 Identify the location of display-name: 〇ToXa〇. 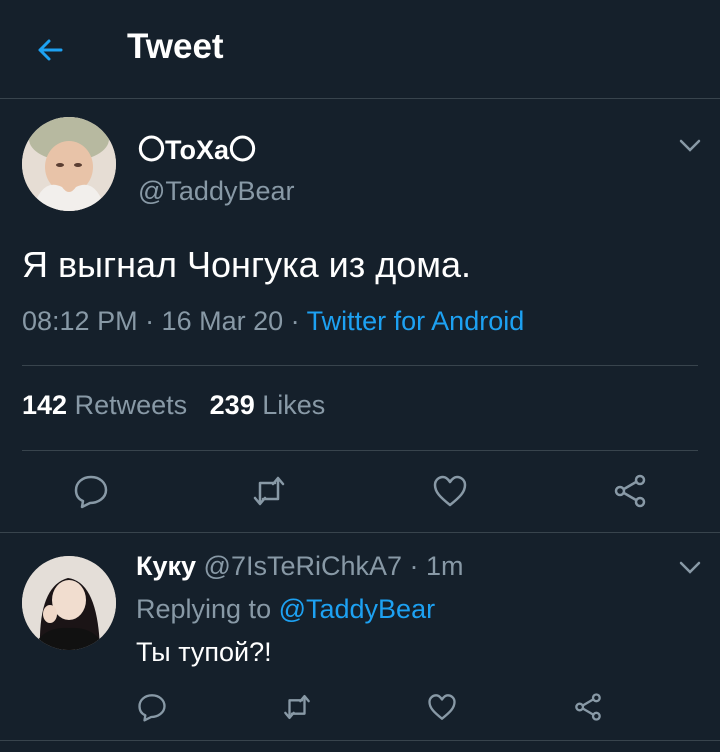
(197, 147).